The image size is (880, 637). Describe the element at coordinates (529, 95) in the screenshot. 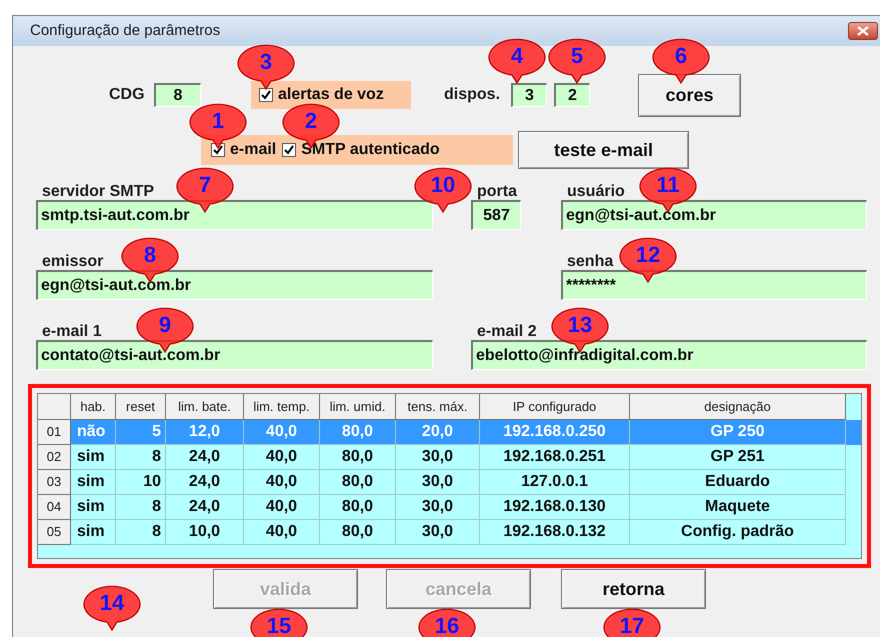

I see `device-field: 3` at that location.